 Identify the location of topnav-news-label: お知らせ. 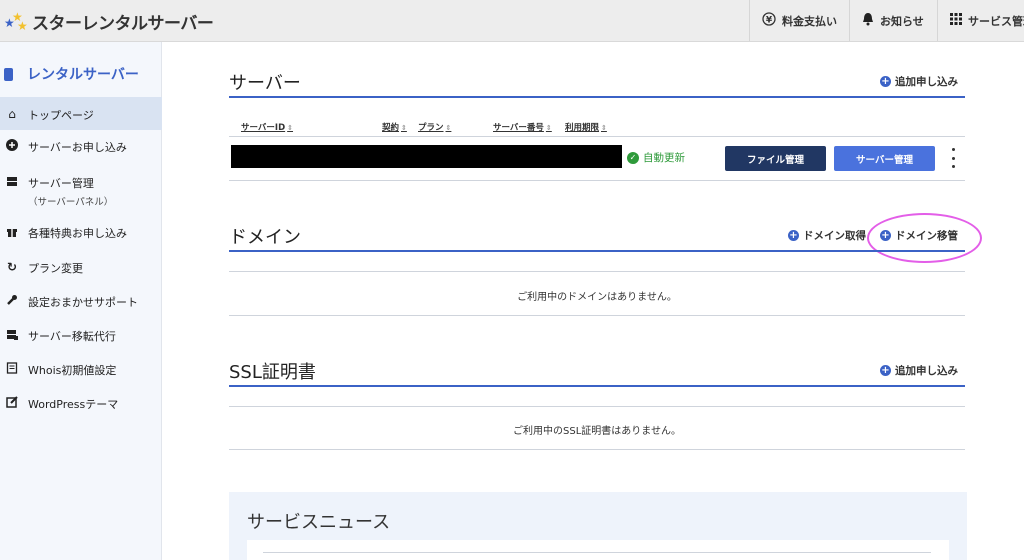
(902, 21).